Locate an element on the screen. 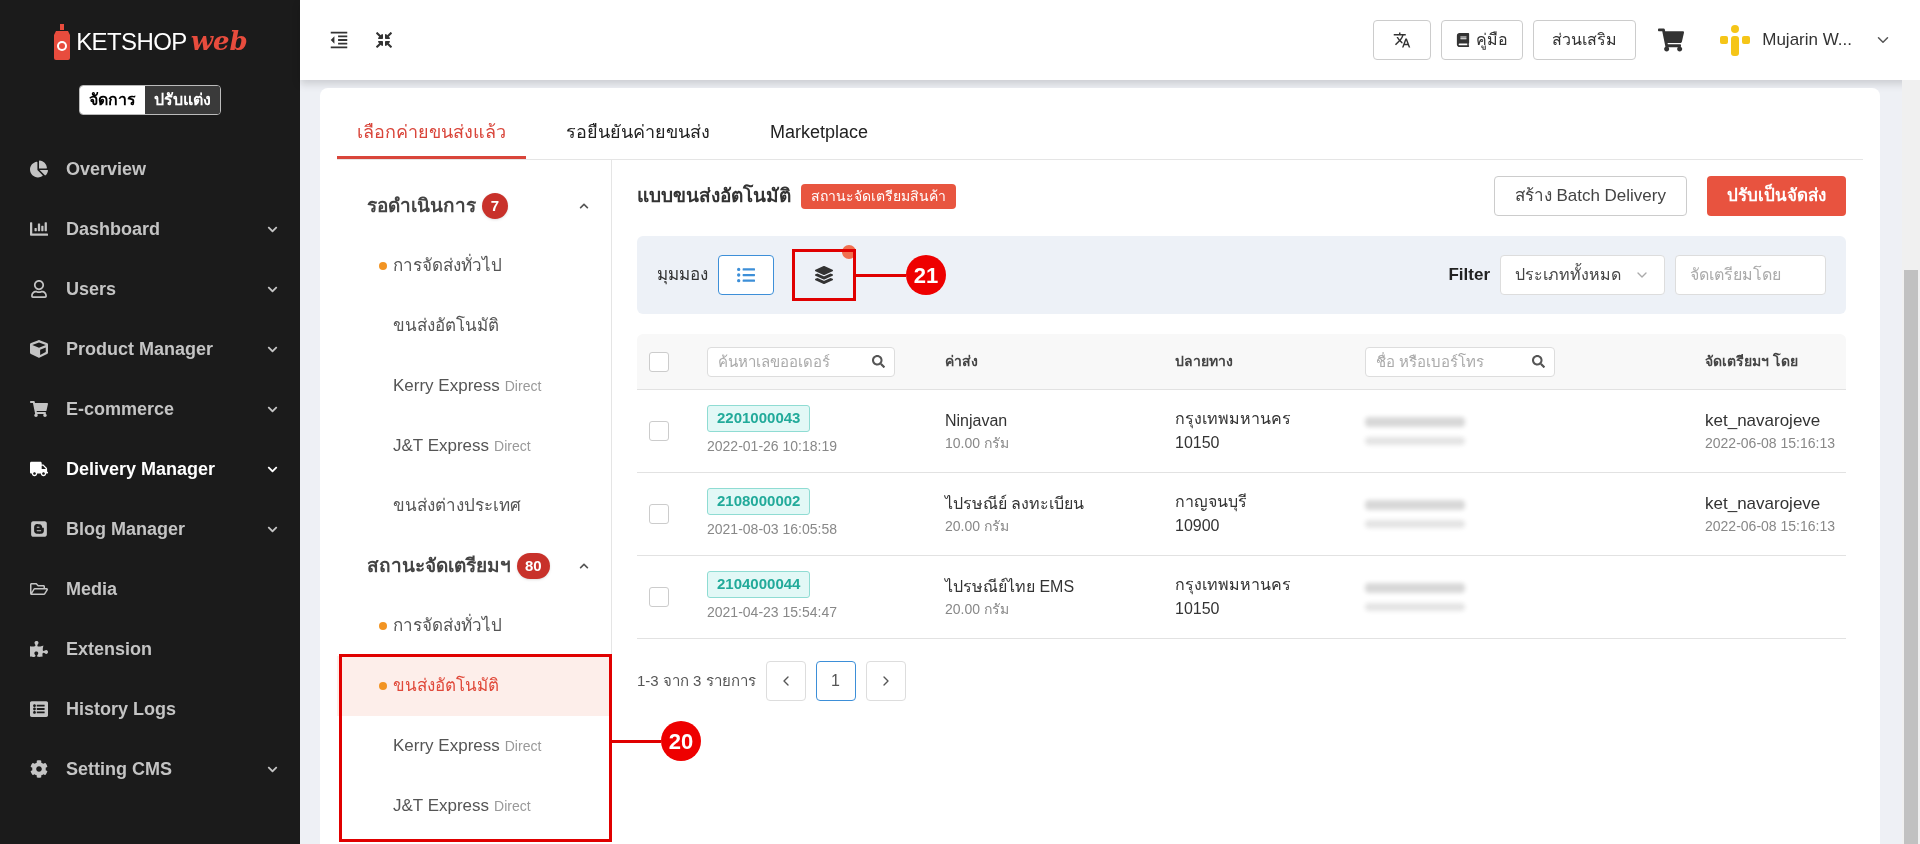 This screenshot has height=844, width=1920. view-toggle is located at coordinates (746, 275).